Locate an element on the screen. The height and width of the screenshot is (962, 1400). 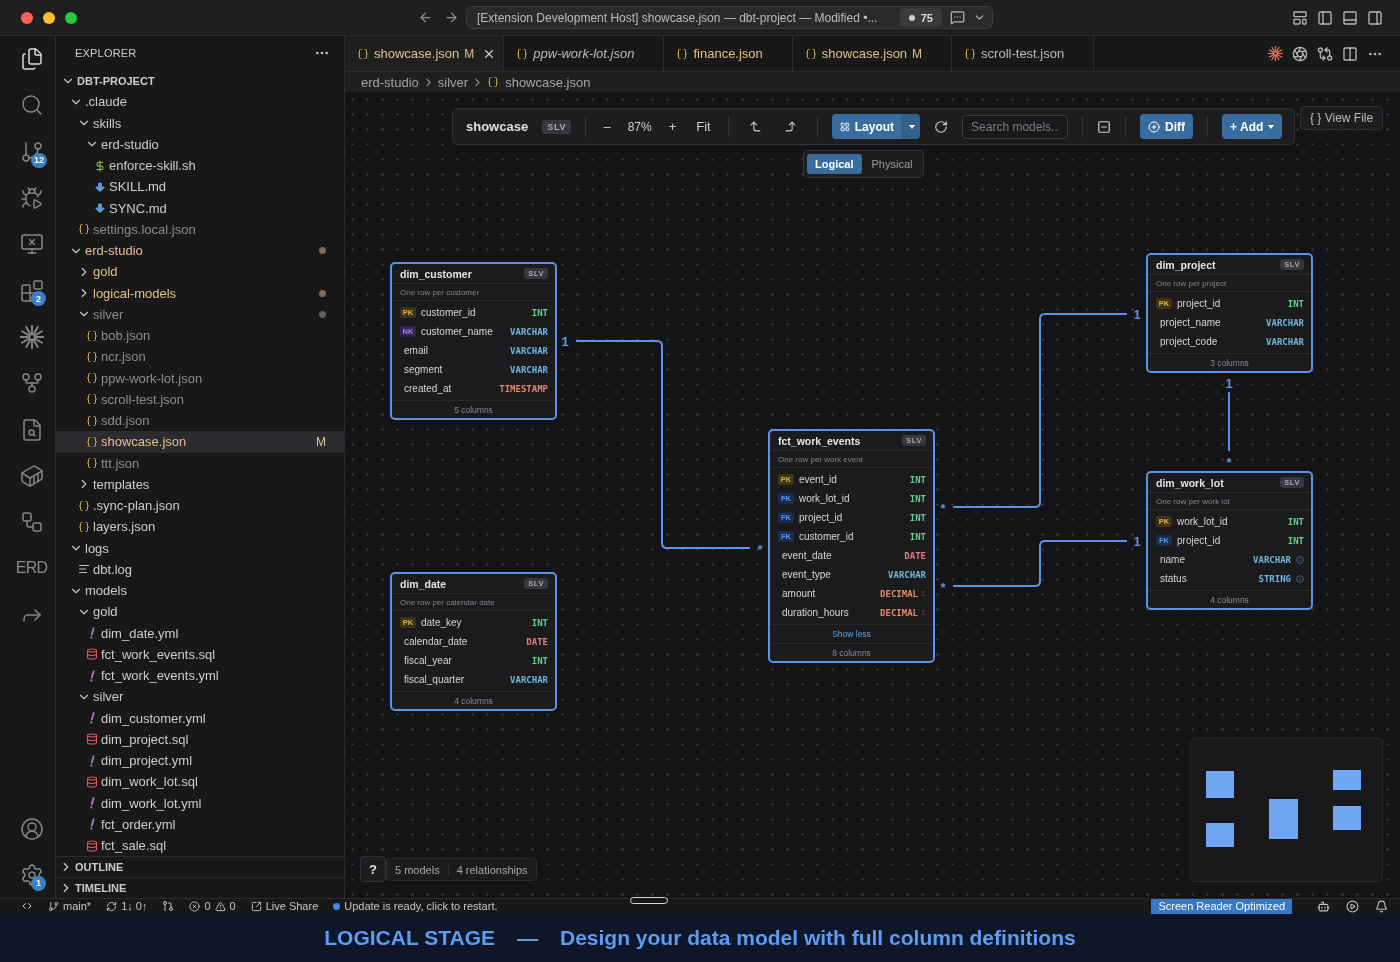
live-share-status: Live Share is located at coordinates (284, 906).